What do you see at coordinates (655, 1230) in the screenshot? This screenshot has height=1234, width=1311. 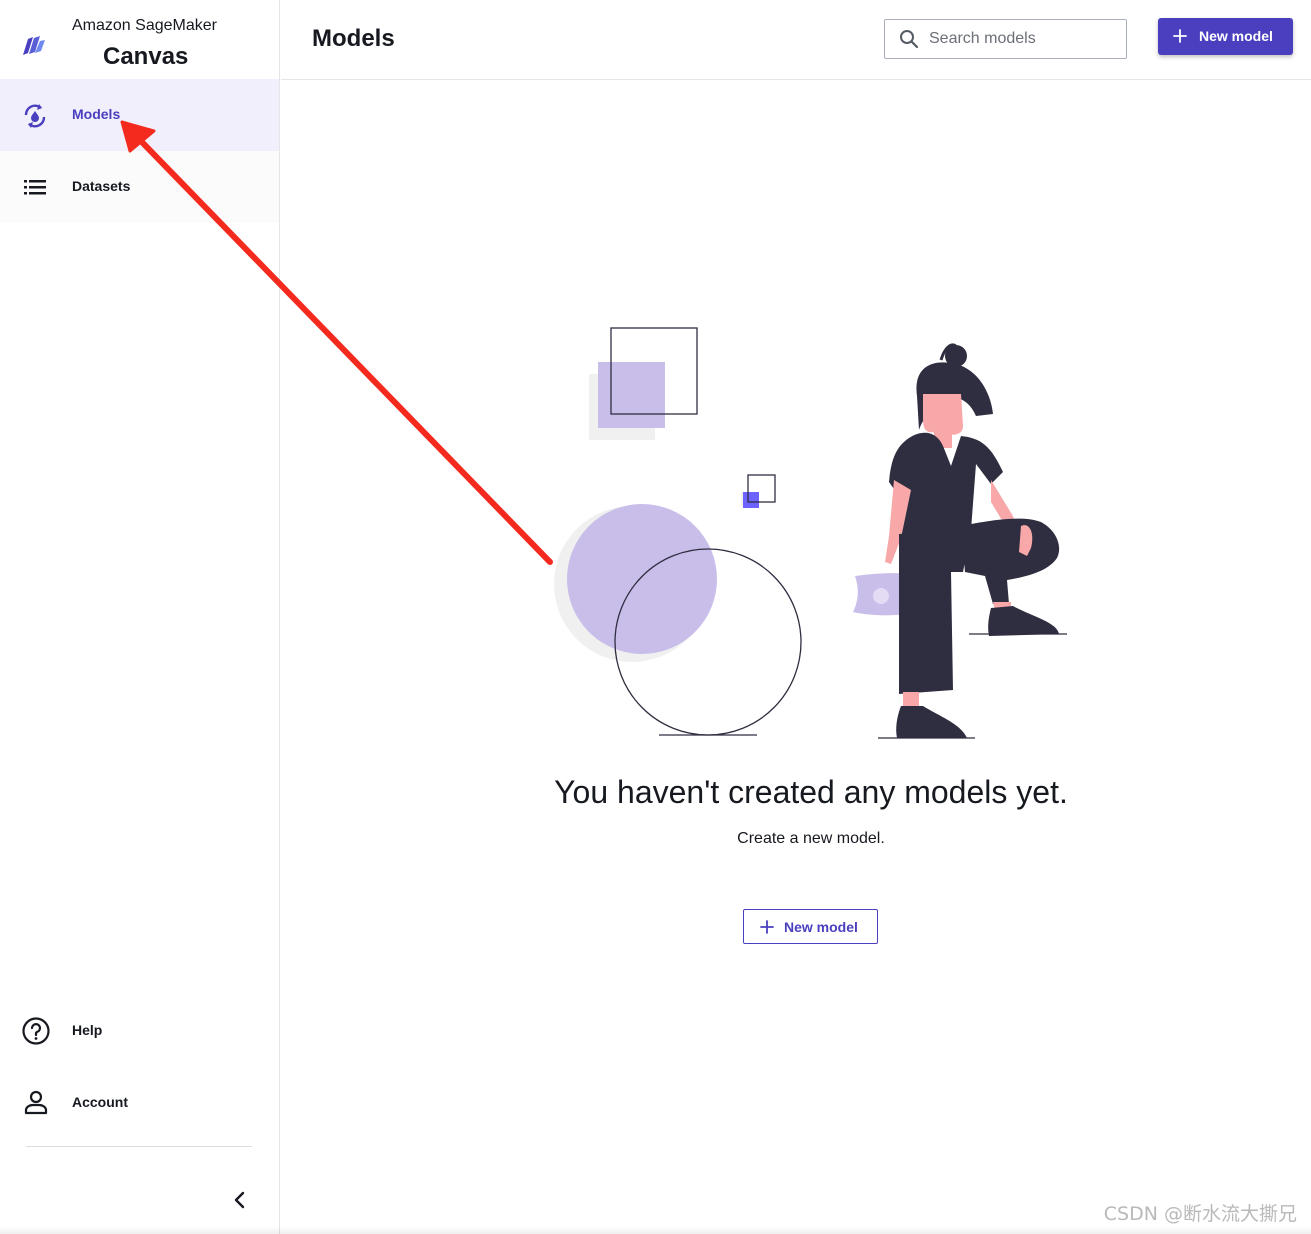 I see `bottom-shadow` at bounding box center [655, 1230].